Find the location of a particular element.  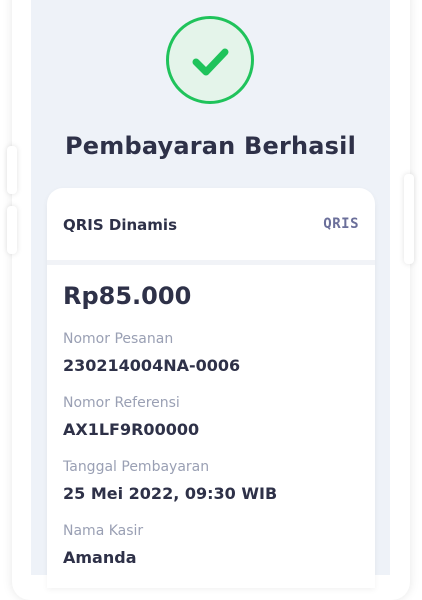

payment-date-value: 25 Mei 2022, 09:30 WIB is located at coordinates (170, 493).